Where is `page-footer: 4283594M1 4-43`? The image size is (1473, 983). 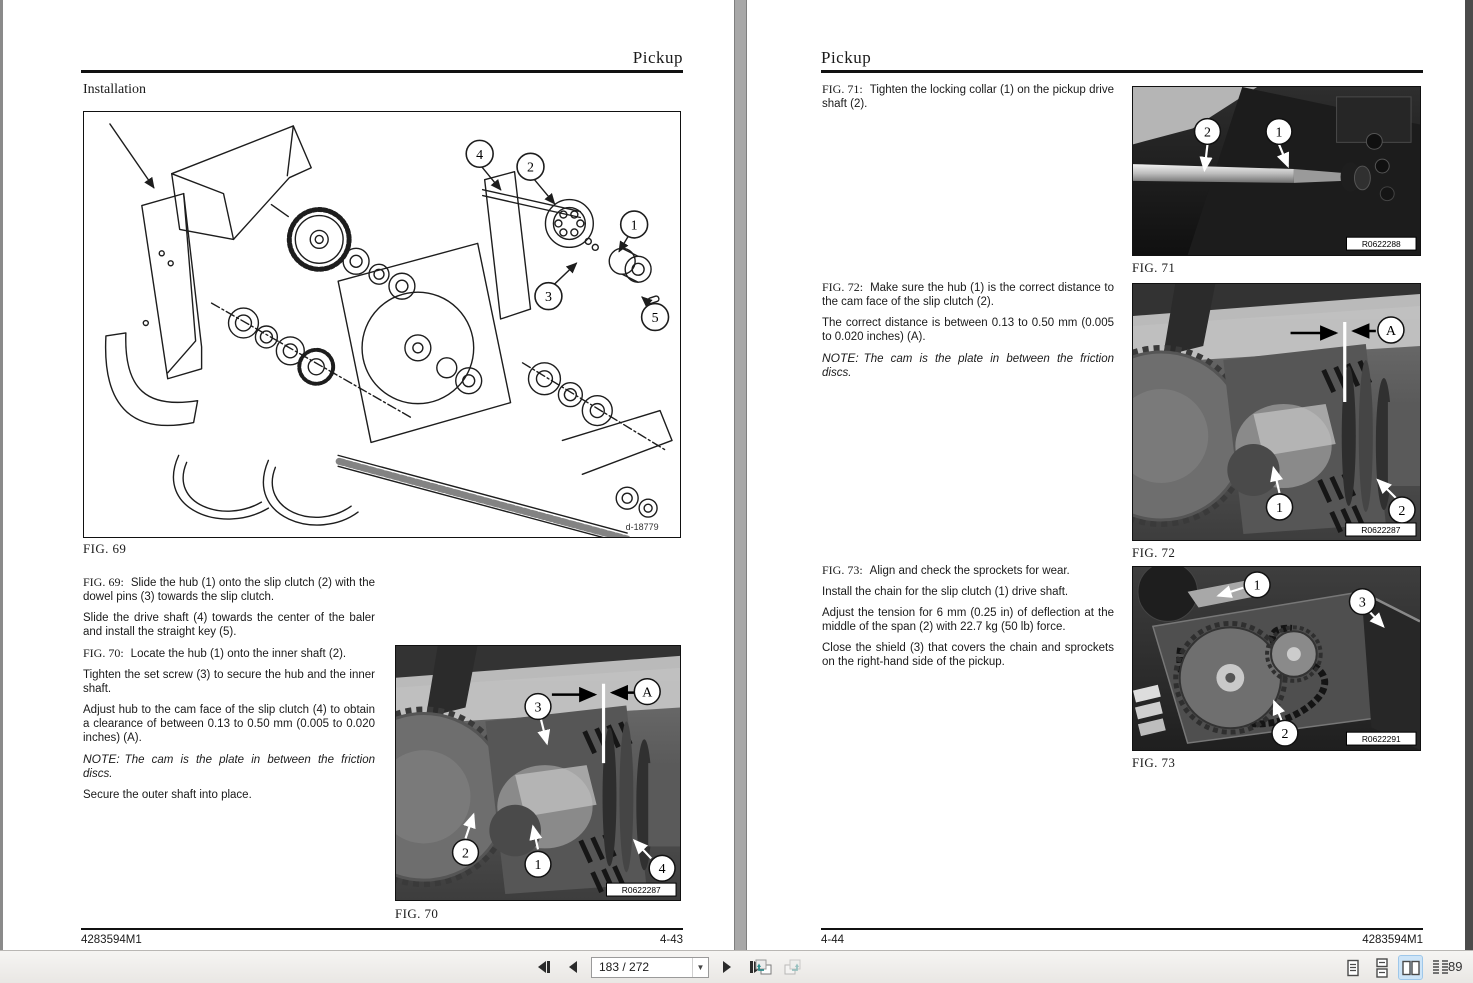
page-footer: 4283594M1 4-43 is located at coordinates (382, 937).